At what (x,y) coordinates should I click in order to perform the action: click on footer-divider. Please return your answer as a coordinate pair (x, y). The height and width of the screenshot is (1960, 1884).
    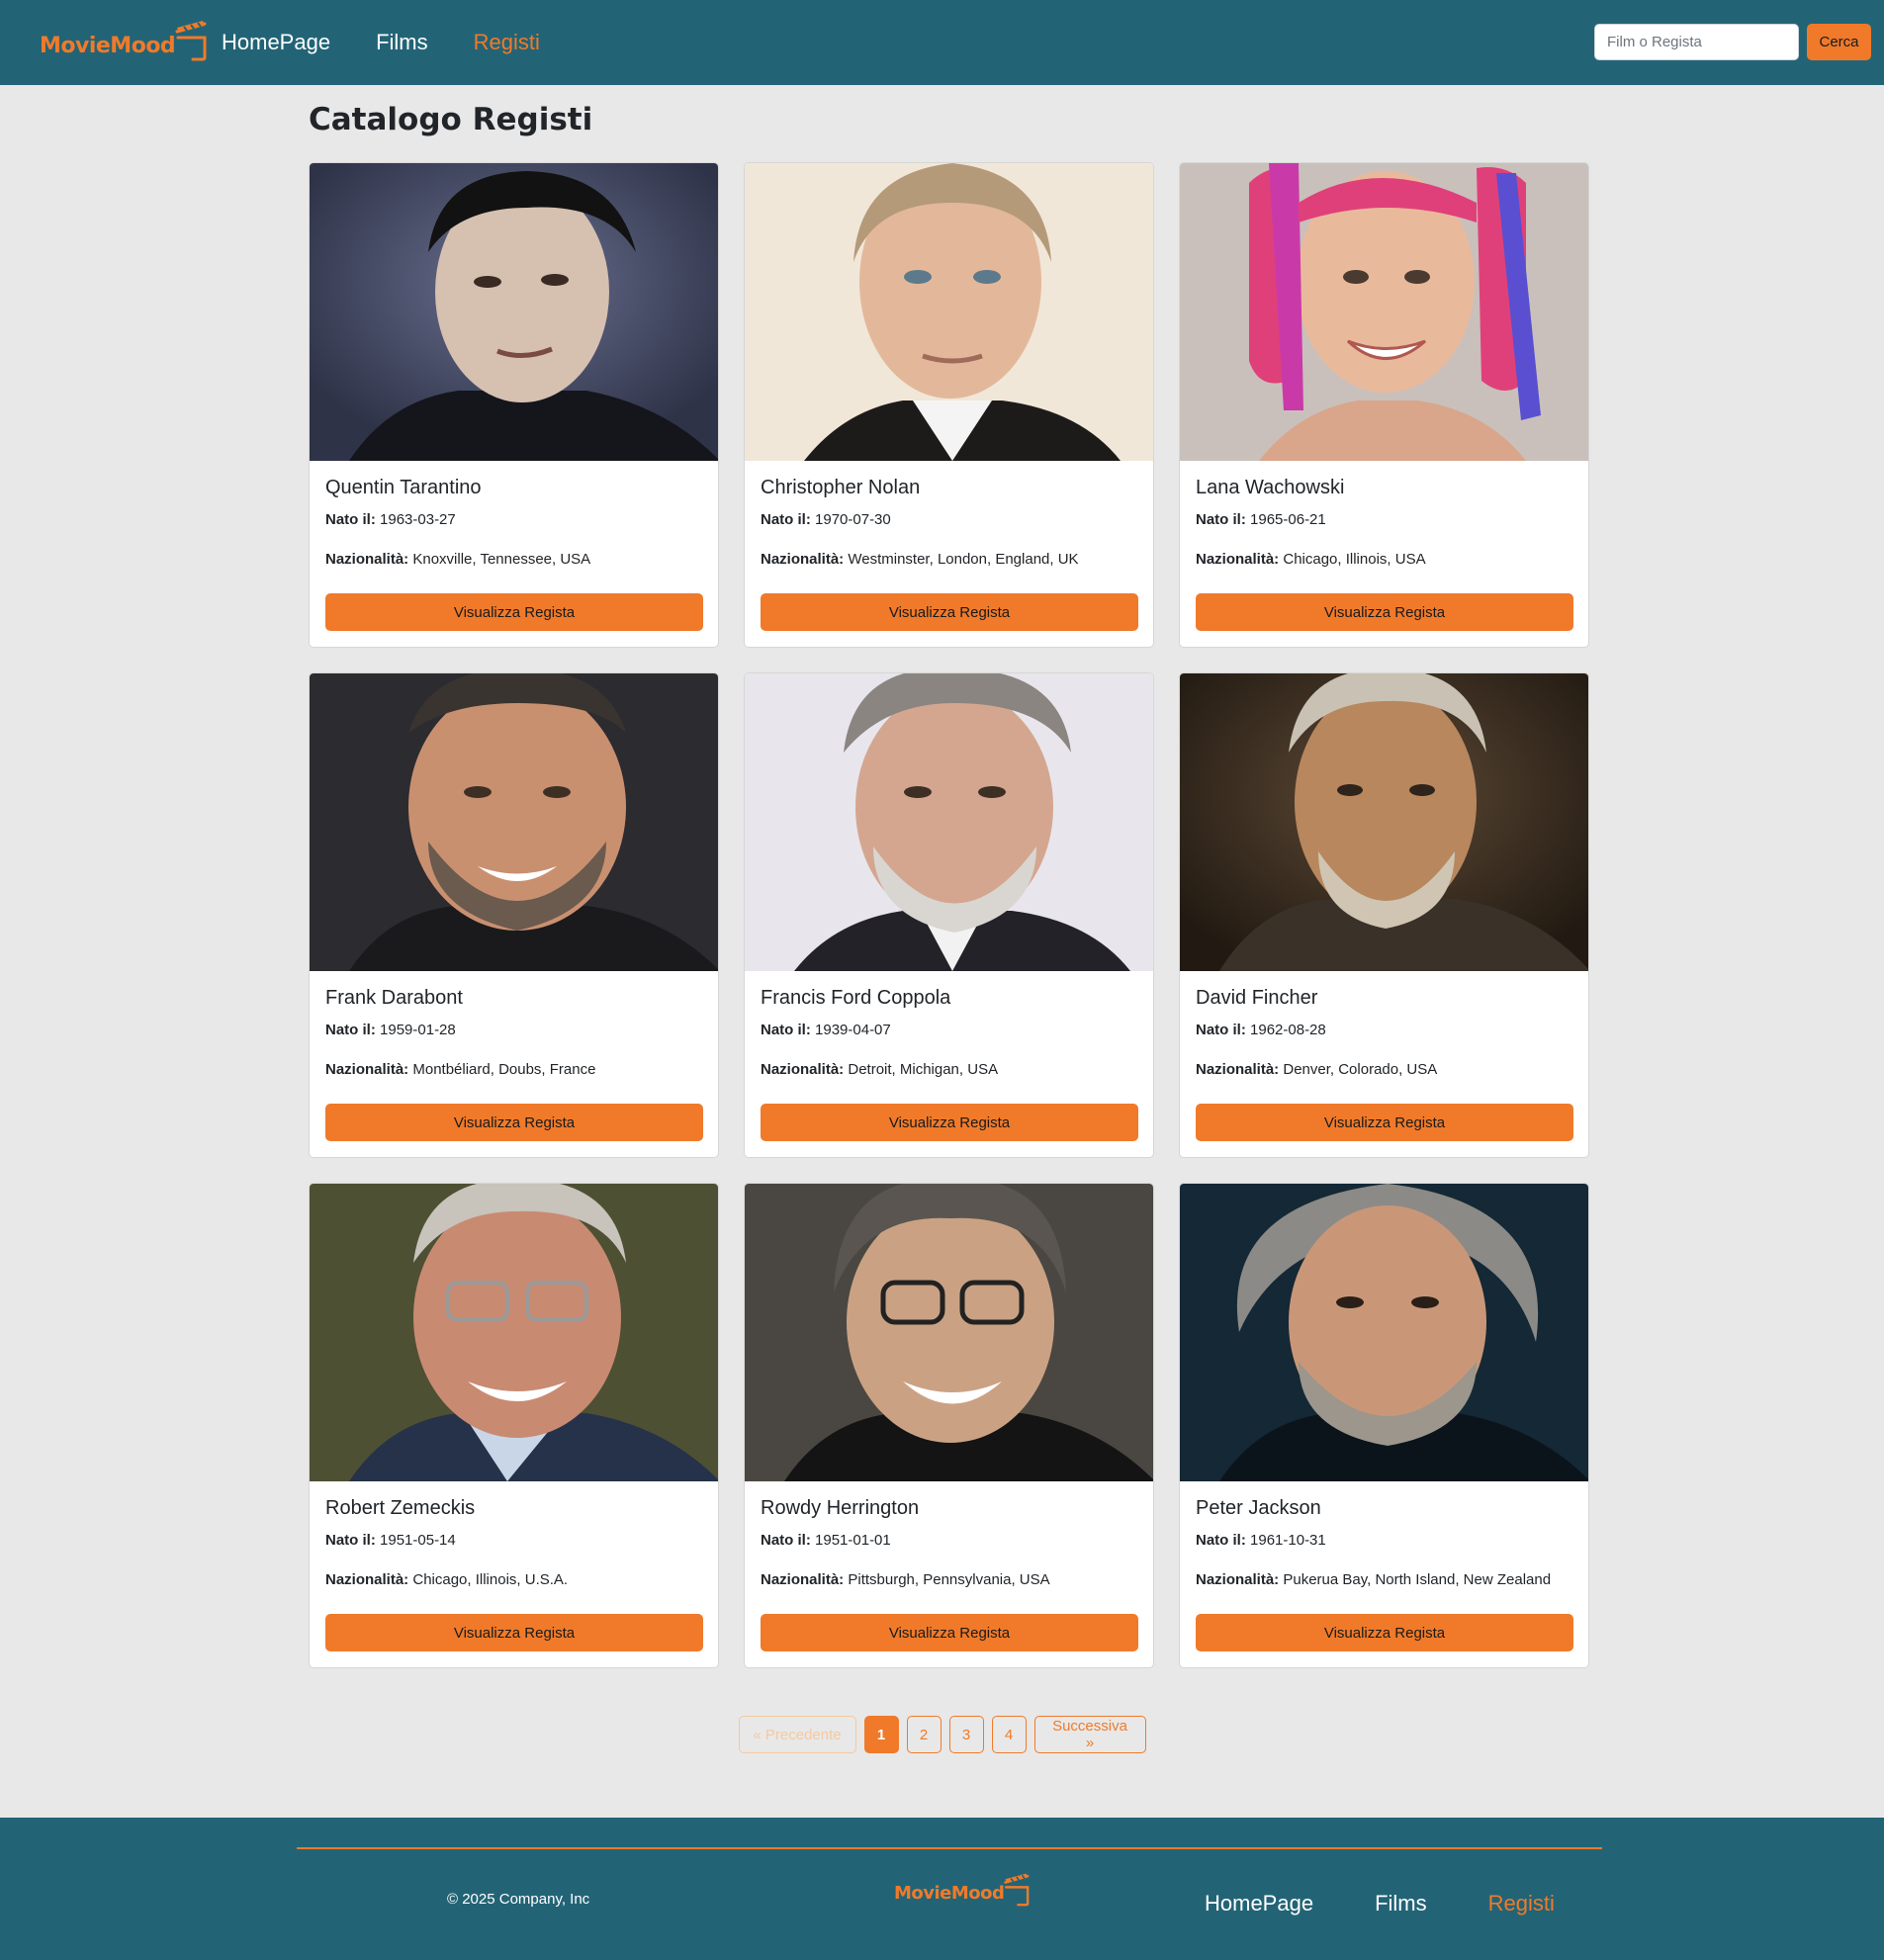
    Looking at the image, I should click on (949, 1848).